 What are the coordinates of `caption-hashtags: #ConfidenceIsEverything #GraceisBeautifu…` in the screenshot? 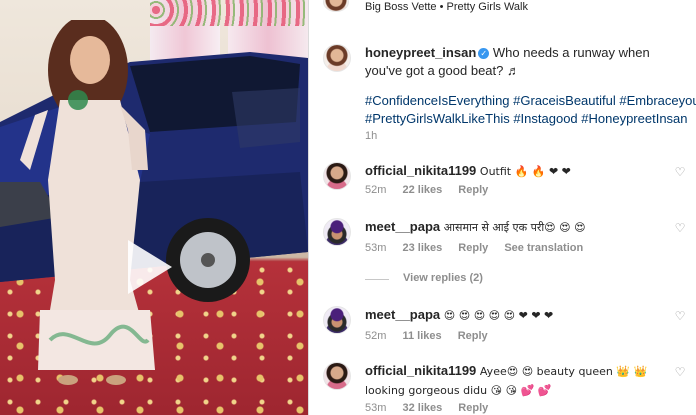 It's located at (530, 101).